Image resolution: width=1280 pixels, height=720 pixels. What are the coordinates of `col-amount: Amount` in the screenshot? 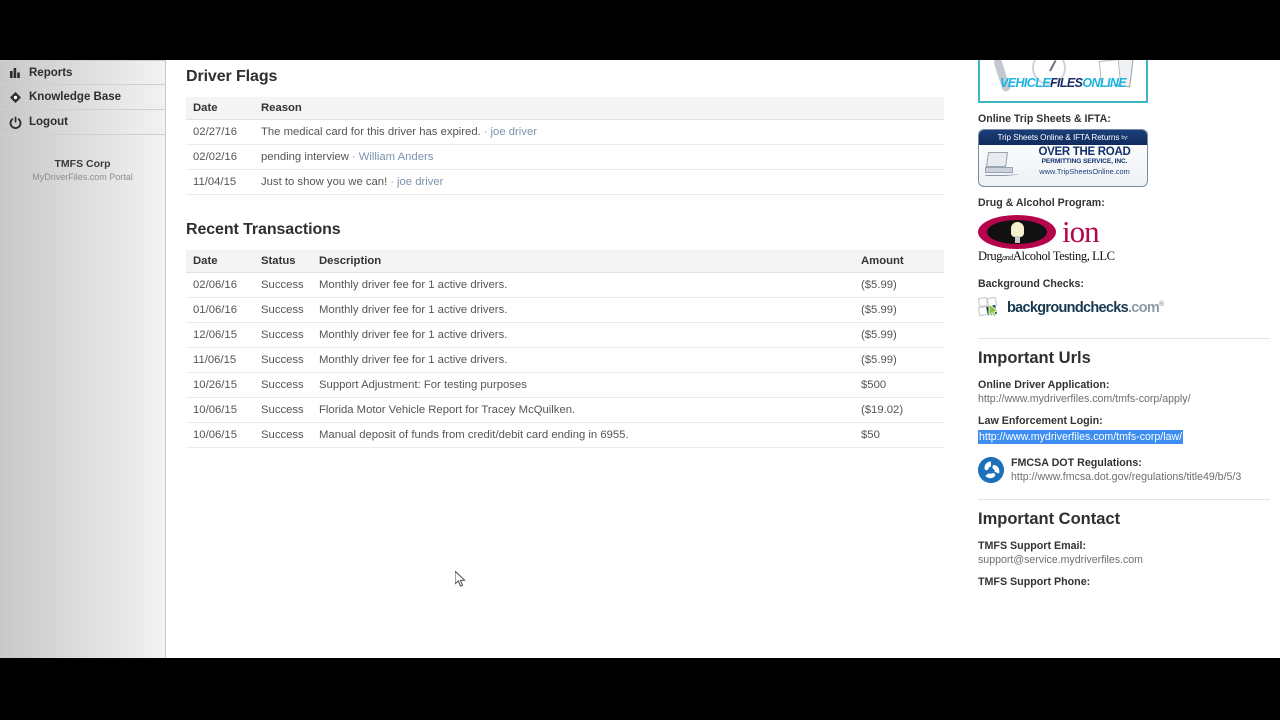 It's located at (899, 261).